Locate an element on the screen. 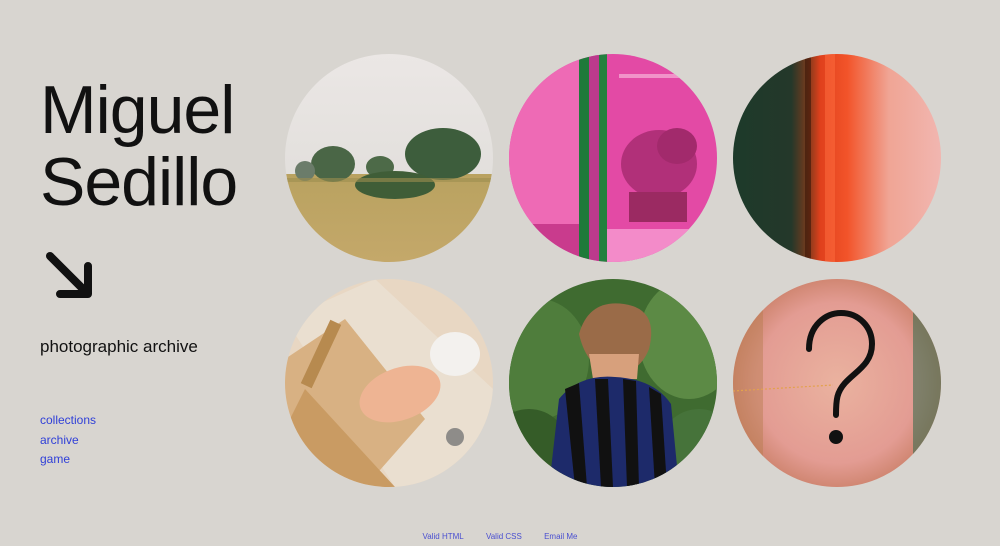 The image size is (1000, 546). pink-greenhouse-photo is located at coordinates (613, 158).